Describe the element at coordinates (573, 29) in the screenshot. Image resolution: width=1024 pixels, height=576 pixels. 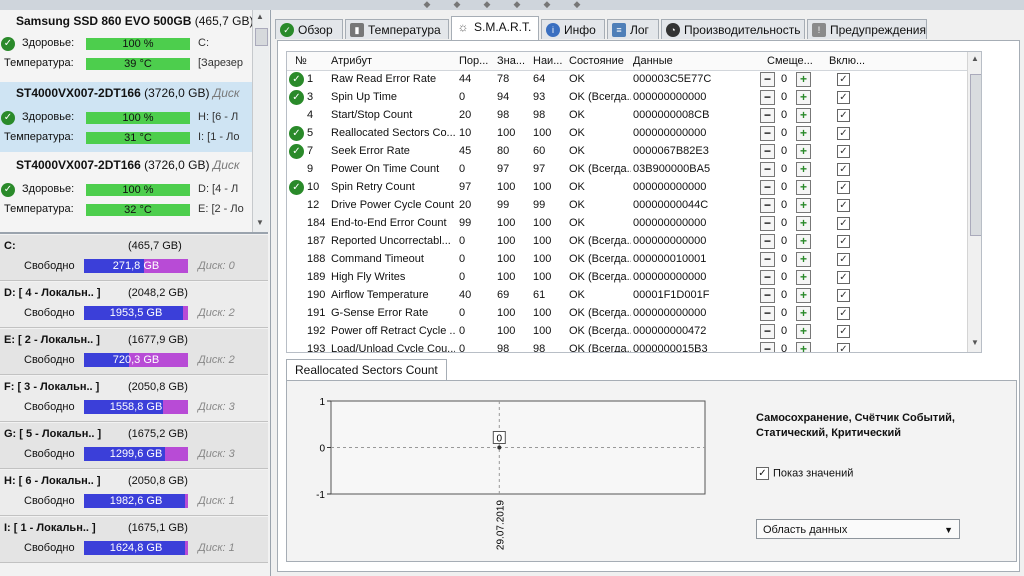
I see `tab-info: i Инфо` at that location.